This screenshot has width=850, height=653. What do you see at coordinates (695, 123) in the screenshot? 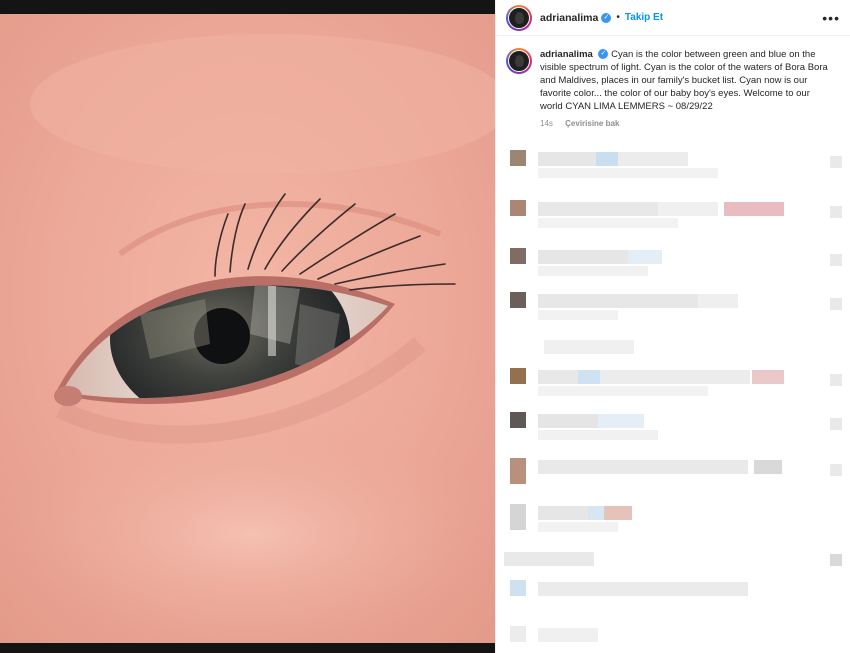
I see `caption-meta: 14s Çevirisine bak` at bounding box center [695, 123].